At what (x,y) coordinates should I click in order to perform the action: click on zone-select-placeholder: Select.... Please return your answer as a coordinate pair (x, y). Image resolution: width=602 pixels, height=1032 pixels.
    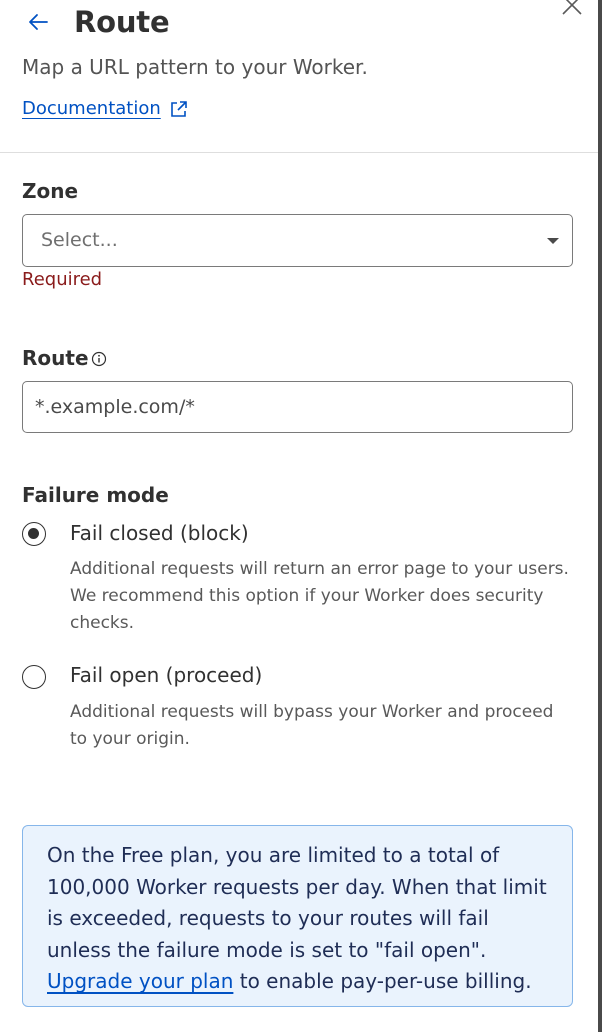
    Looking at the image, I should click on (79, 240).